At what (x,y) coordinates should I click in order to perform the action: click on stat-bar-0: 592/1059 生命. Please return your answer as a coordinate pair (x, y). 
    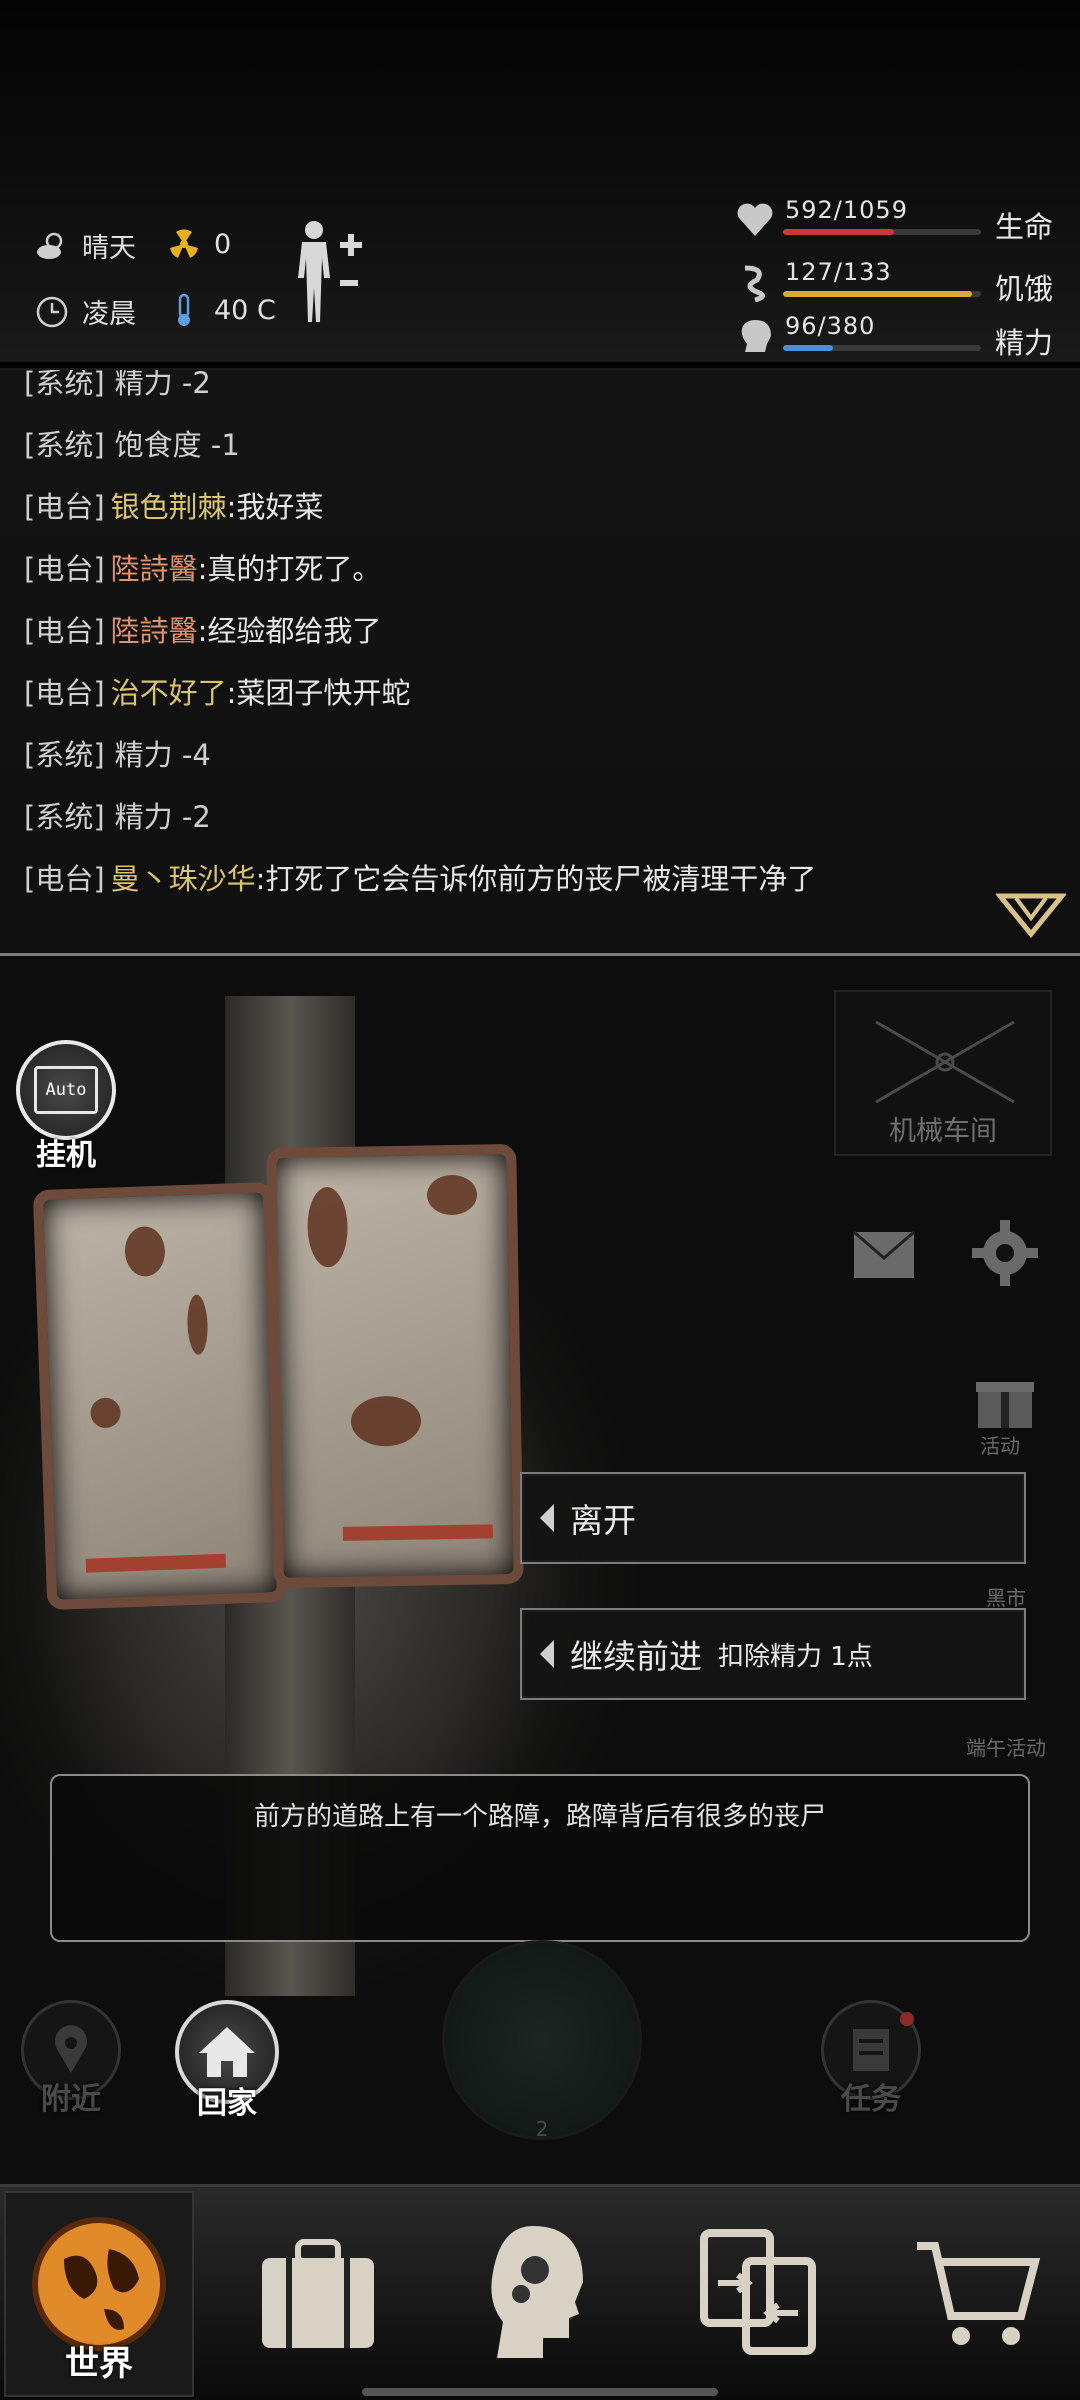
    Looking at the image, I should click on (895, 221).